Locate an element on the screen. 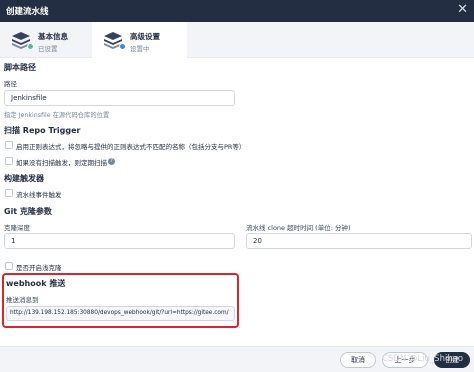  shallow-clone-checkbox is located at coordinates (9, 266).